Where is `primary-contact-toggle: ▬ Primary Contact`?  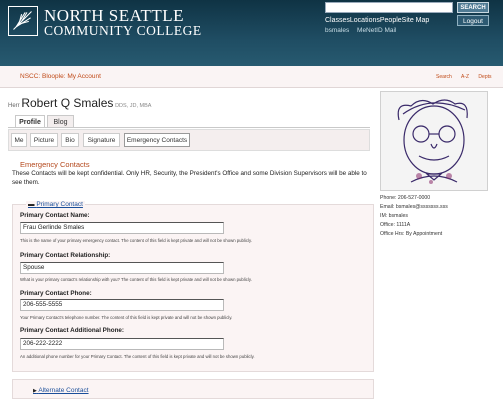 primary-contact-toggle: ▬ Primary Contact is located at coordinates (55, 204).